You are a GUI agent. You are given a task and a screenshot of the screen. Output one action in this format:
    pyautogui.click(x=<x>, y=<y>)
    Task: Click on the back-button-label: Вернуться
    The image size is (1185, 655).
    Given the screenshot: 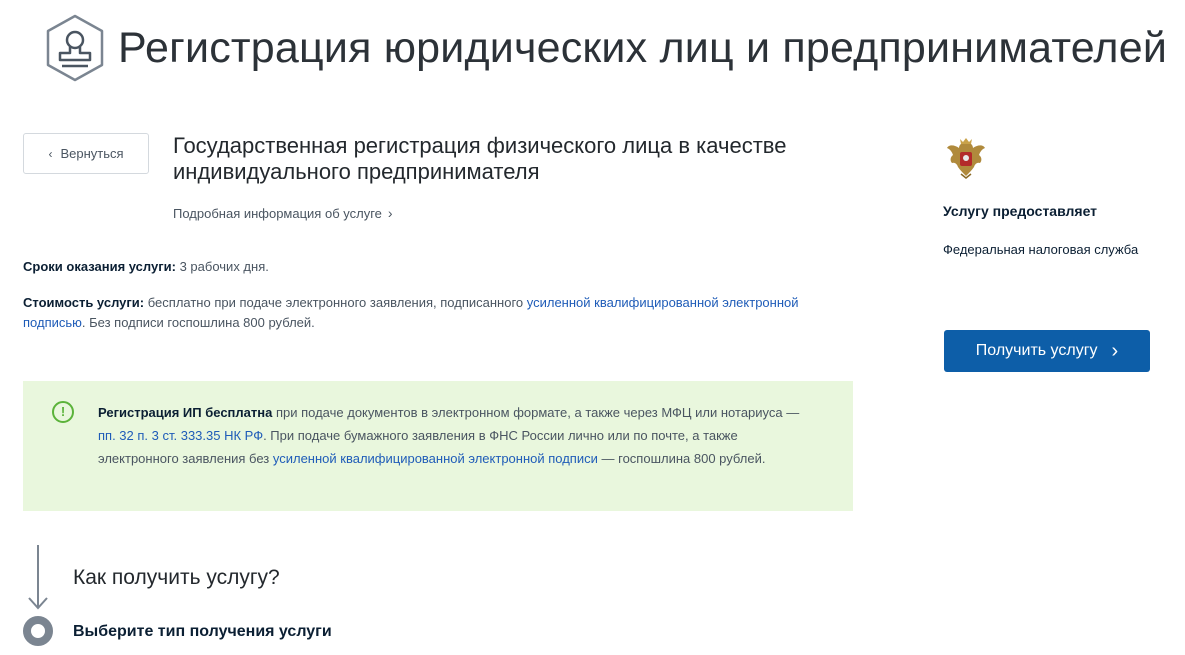 What is the action you would take?
    pyautogui.click(x=92, y=153)
    